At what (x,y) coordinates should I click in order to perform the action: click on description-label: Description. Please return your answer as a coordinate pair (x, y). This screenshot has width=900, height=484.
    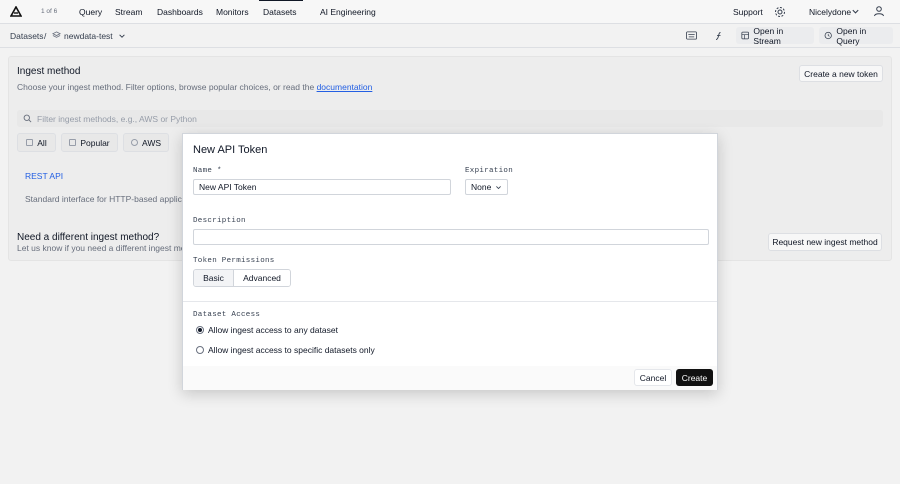
    Looking at the image, I should click on (219, 221).